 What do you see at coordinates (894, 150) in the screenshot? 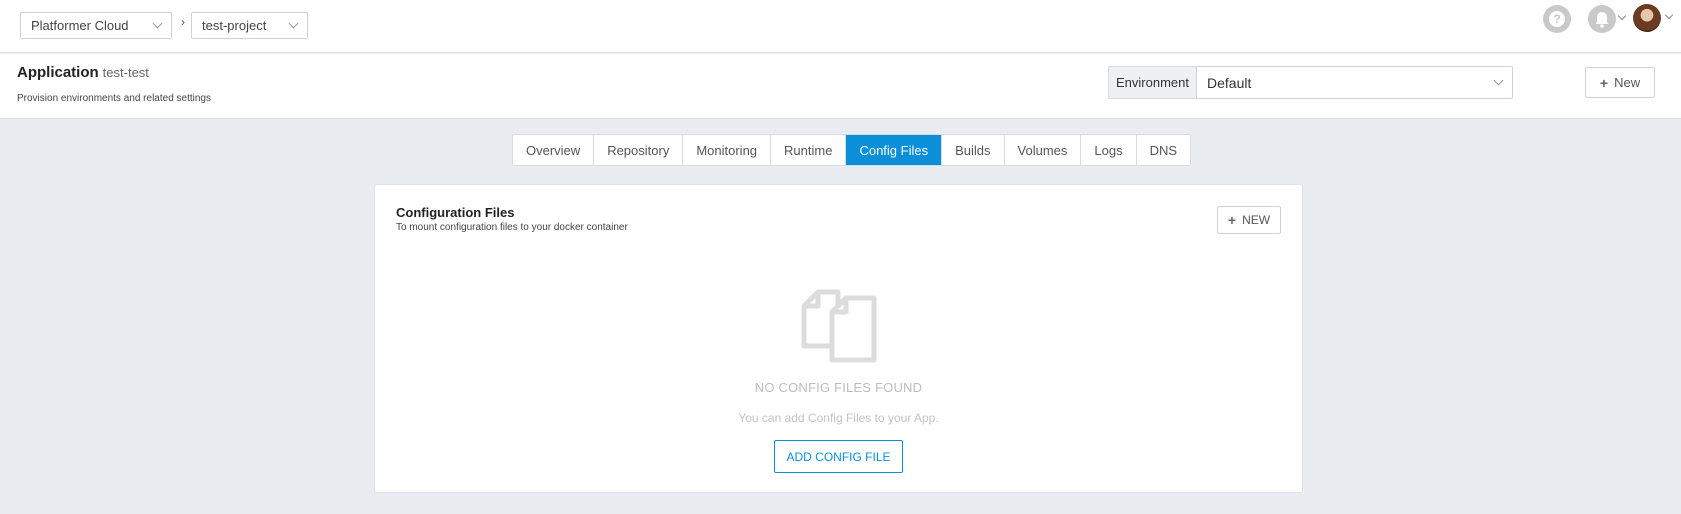
I see `tab-config-files: Config Files` at bounding box center [894, 150].